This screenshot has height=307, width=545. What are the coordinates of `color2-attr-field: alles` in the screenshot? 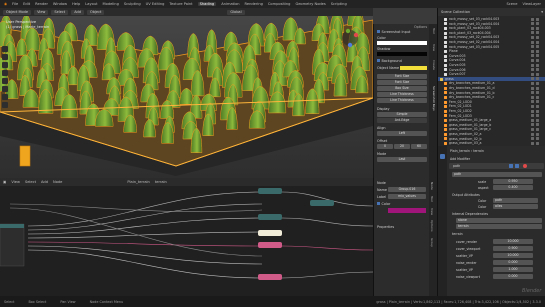 It's located at (515, 206).